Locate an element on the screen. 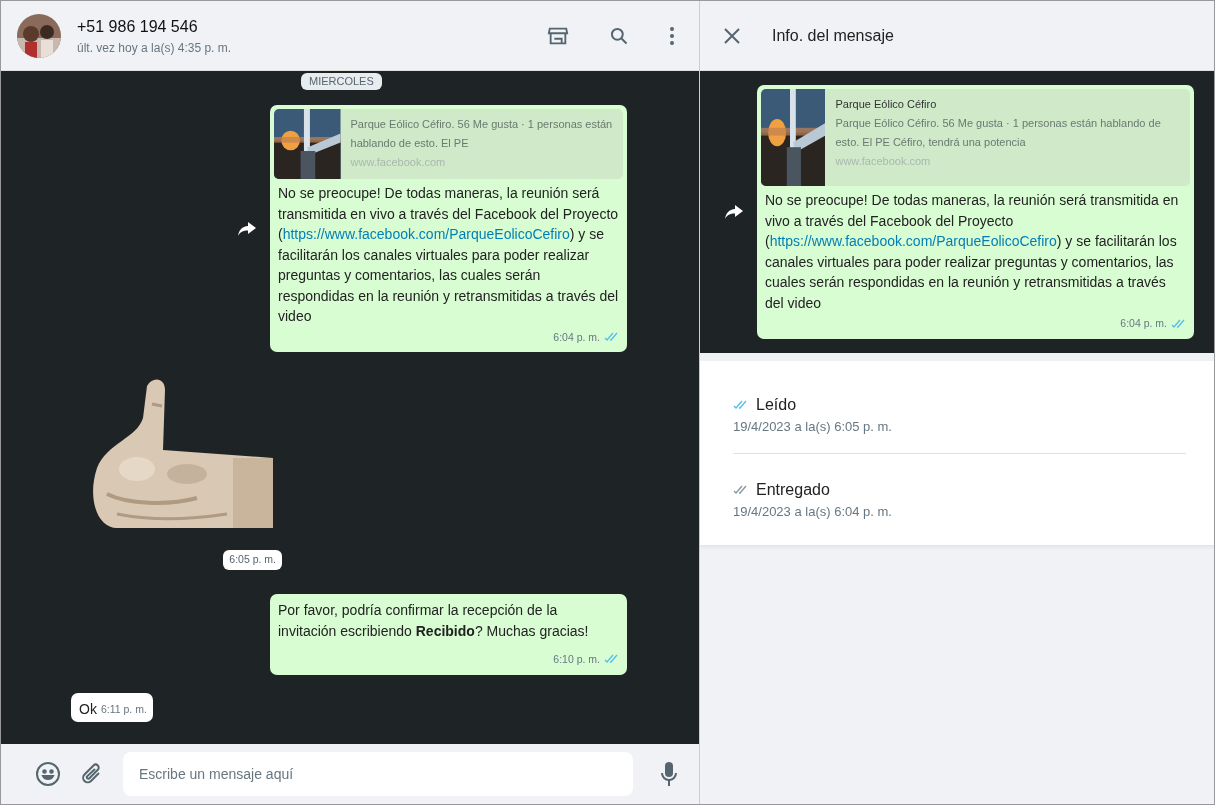 The height and width of the screenshot is (805, 1215). paperclip-icon is located at coordinates (92, 774).